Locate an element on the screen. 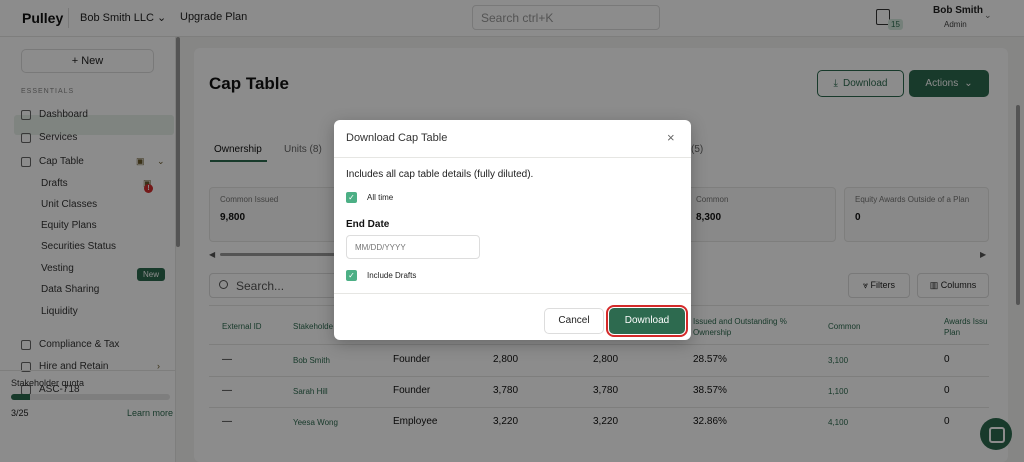 Image resolution: width=1024 pixels, height=462 pixels. all-time-checkbox: ✓ is located at coordinates (351, 197).